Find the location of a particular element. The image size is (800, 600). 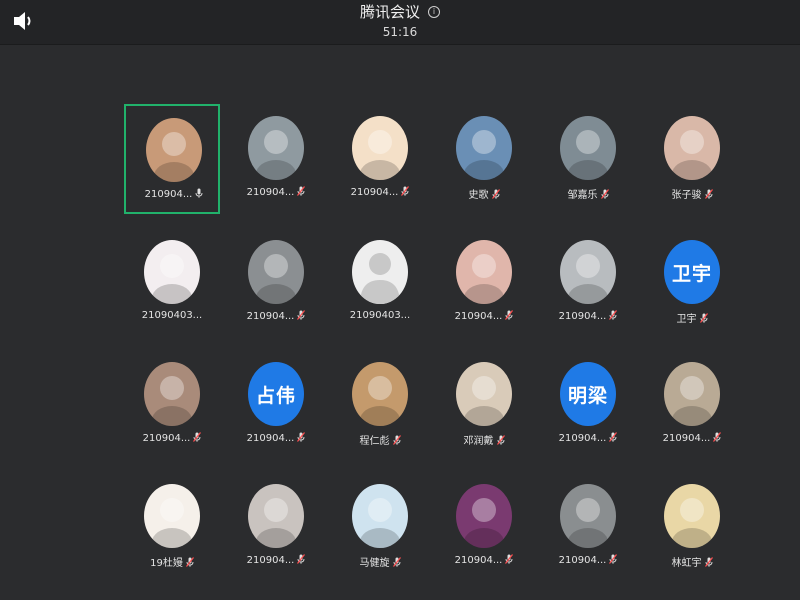

participant-name-row: 林虹宇 is located at coordinates (692, 561).